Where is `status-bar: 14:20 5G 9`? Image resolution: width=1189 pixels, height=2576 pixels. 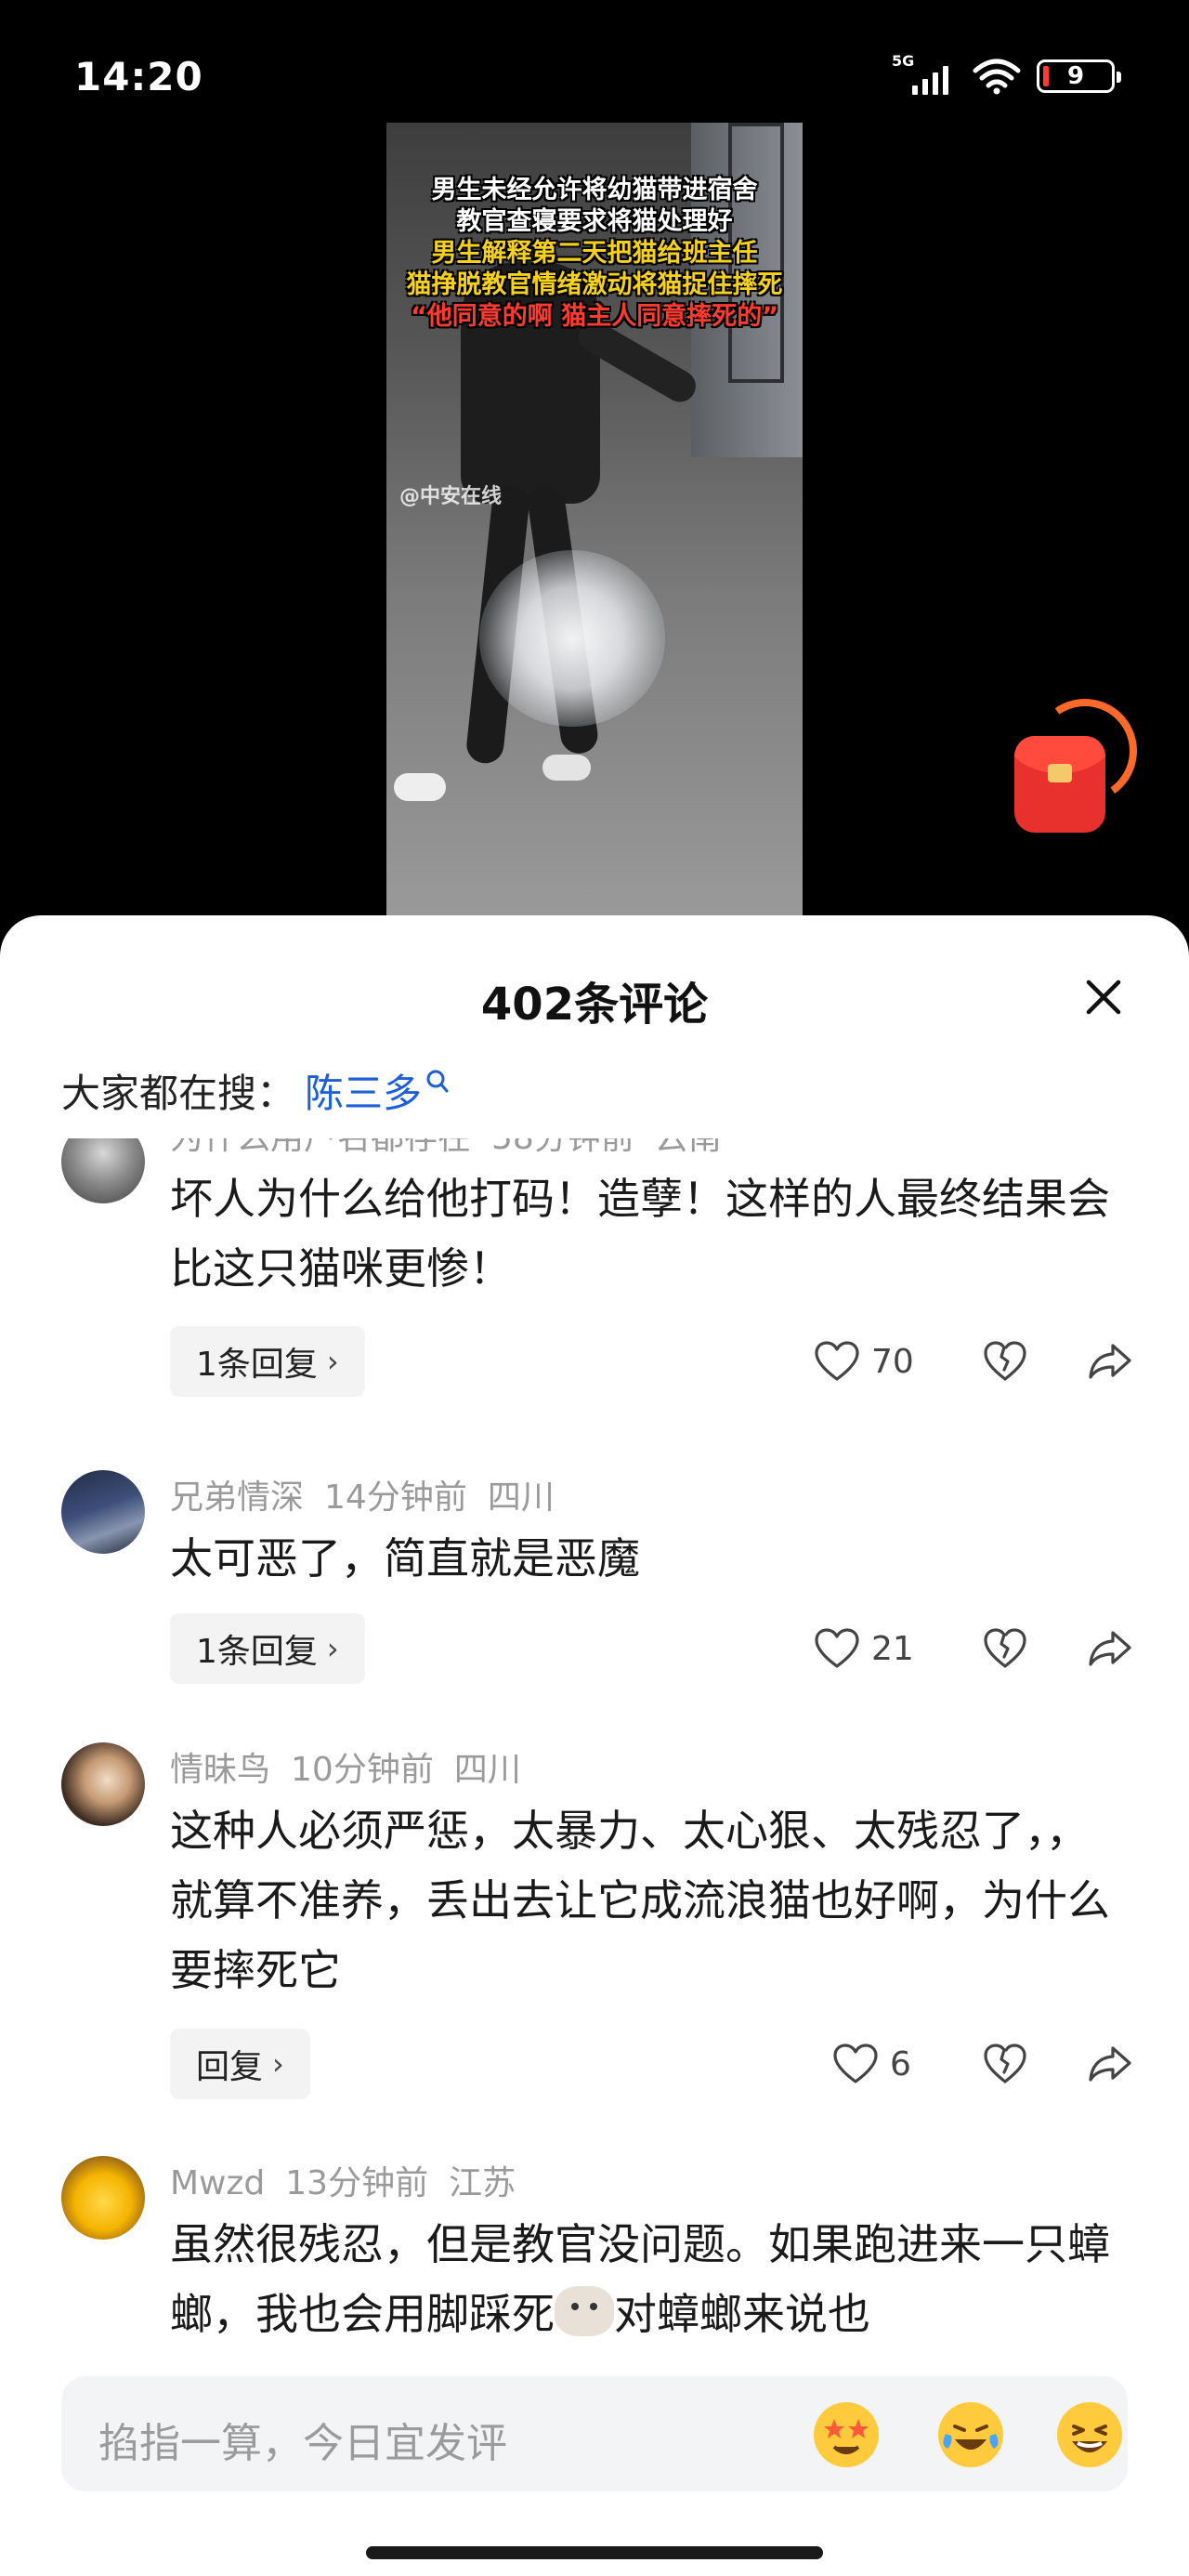
status-bar: 14:20 5G 9 is located at coordinates (594, 69).